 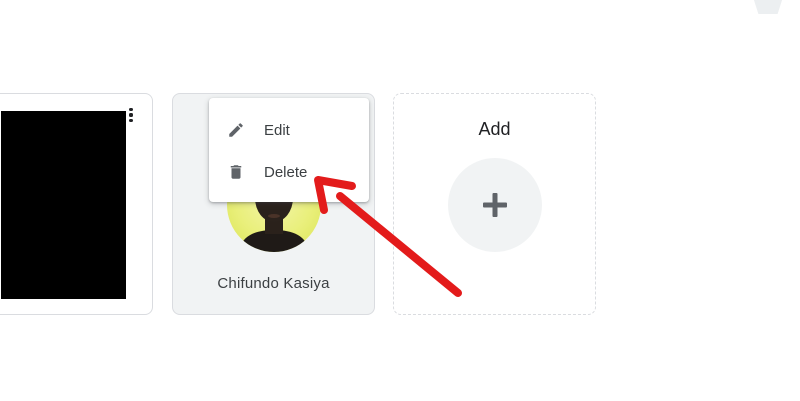 I want to click on corner-decoration, so click(x=768, y=7).